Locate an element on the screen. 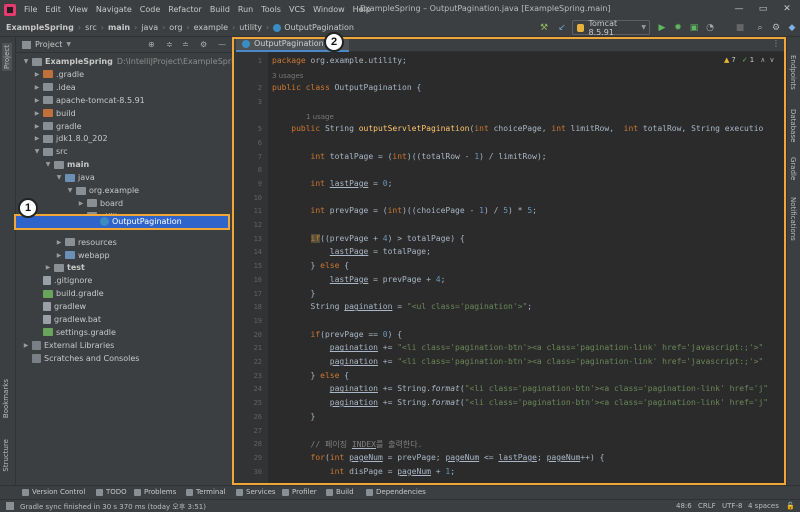 This screenshot has height=512, width=800. code-line: if(prevPage == 0) { is located at coordinates (337, 334).